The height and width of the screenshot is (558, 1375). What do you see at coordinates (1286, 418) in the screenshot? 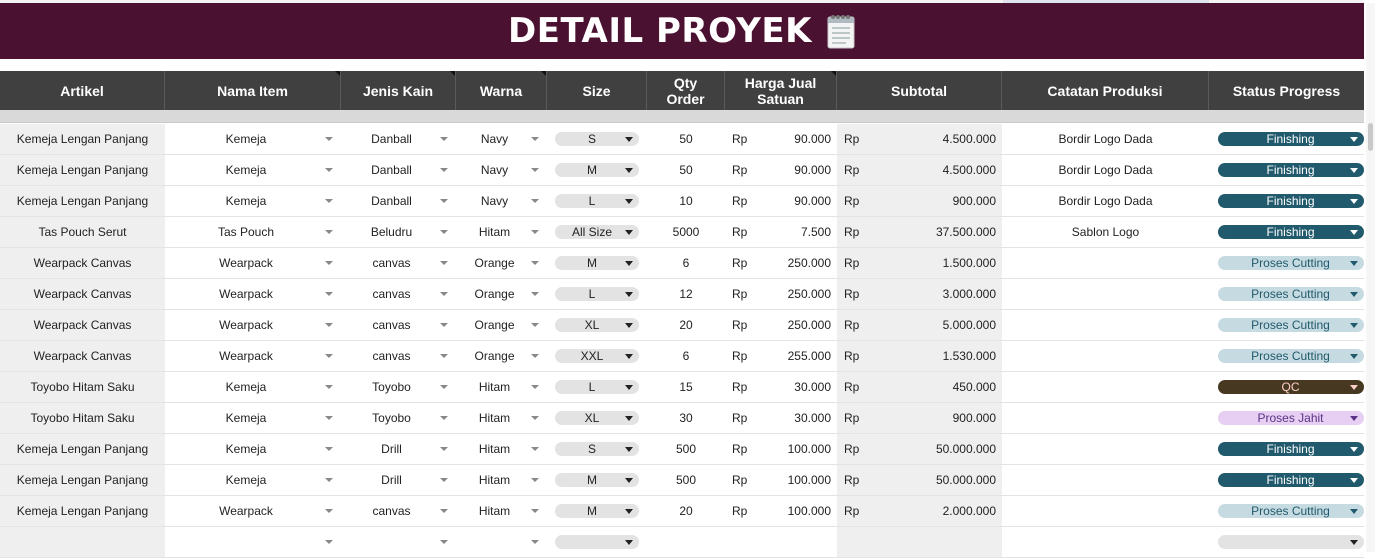
I see `cell-status: Proses Jahit` at bounding box center [1286, 418].